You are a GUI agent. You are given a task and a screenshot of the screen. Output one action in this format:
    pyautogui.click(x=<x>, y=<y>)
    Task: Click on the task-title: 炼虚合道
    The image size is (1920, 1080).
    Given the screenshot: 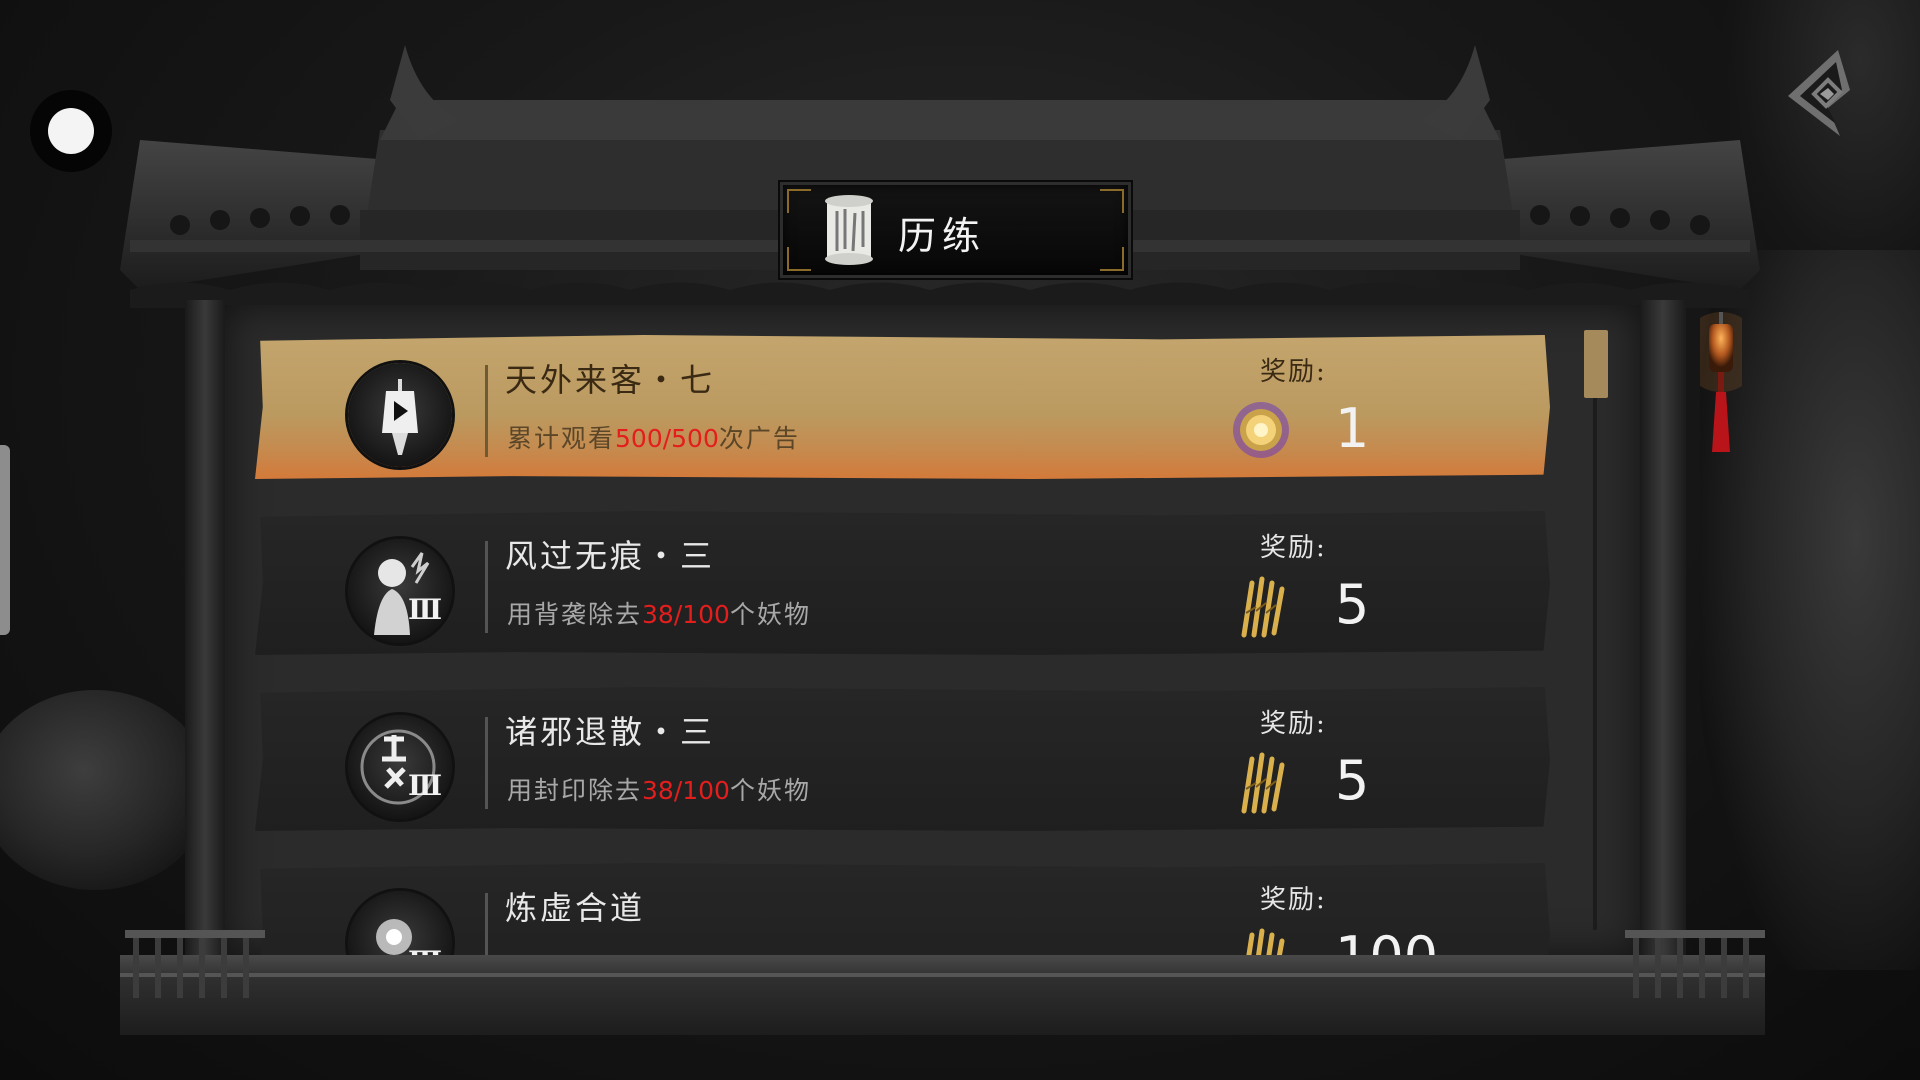 What is the action you would take?
    pyautogui.click(x=575, y=908)
    